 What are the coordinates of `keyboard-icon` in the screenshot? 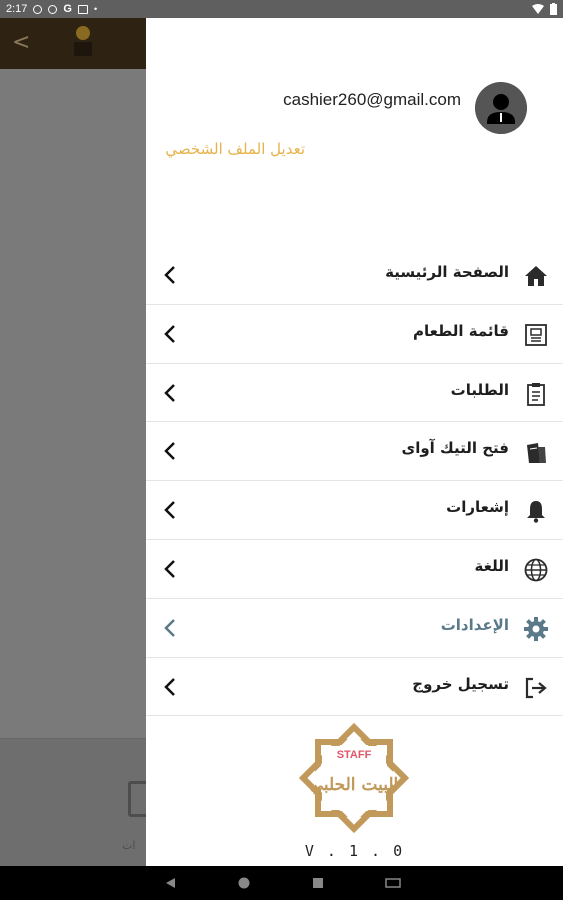 It's located at (392, 883).